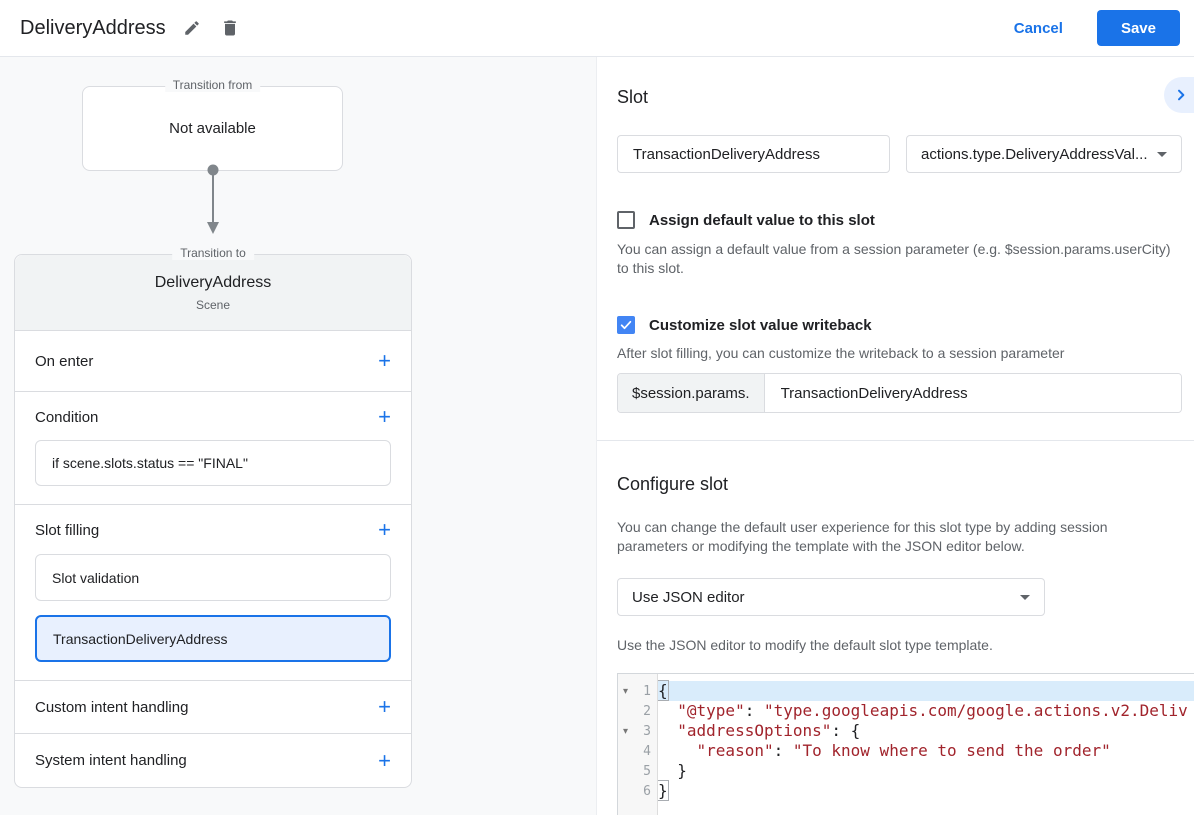  What do you see at coordinates (831, 597) in the screenshot?
I see `editor-mode-dropdown: Use JSON editor` at bounding box center [831, 597].